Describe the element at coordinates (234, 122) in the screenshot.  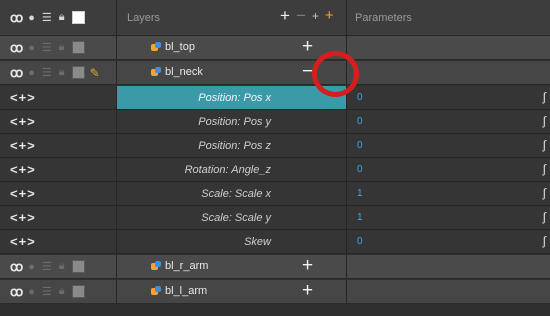
I see `parameter-name: Position: Pos y` at that location.